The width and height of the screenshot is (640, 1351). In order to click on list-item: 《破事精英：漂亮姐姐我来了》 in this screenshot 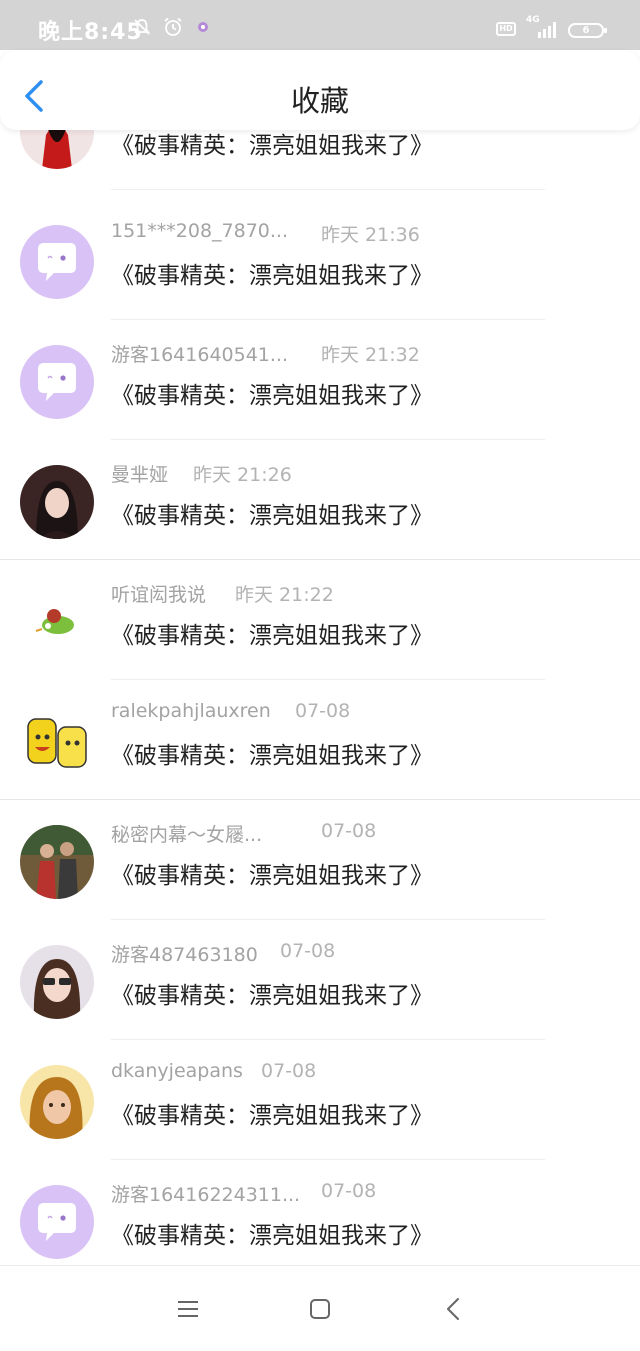, I will do `click(320, 160)`.